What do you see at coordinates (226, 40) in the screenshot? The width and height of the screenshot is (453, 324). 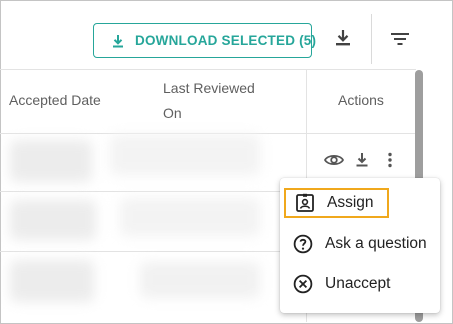 I see `download-selected-label: DOWNLOAD SELECTED (5)` at bounding box center [226, 40].